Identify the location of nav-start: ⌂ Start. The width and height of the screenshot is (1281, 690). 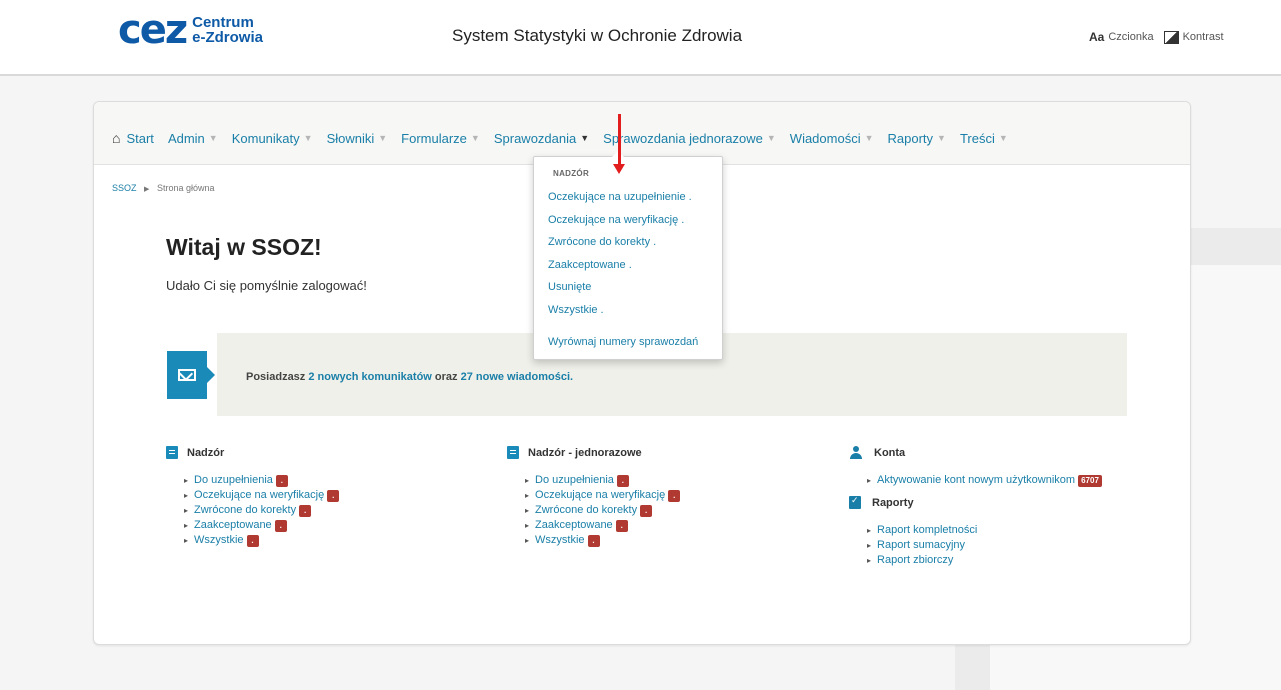
(133, 138).